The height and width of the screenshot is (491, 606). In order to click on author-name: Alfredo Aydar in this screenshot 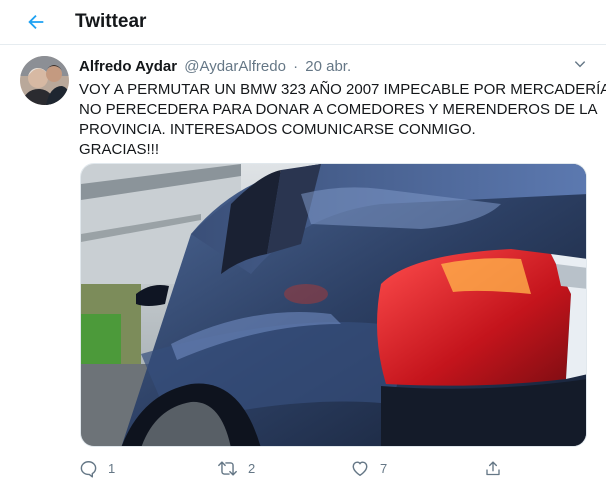, I will do `click(128, 66)`.